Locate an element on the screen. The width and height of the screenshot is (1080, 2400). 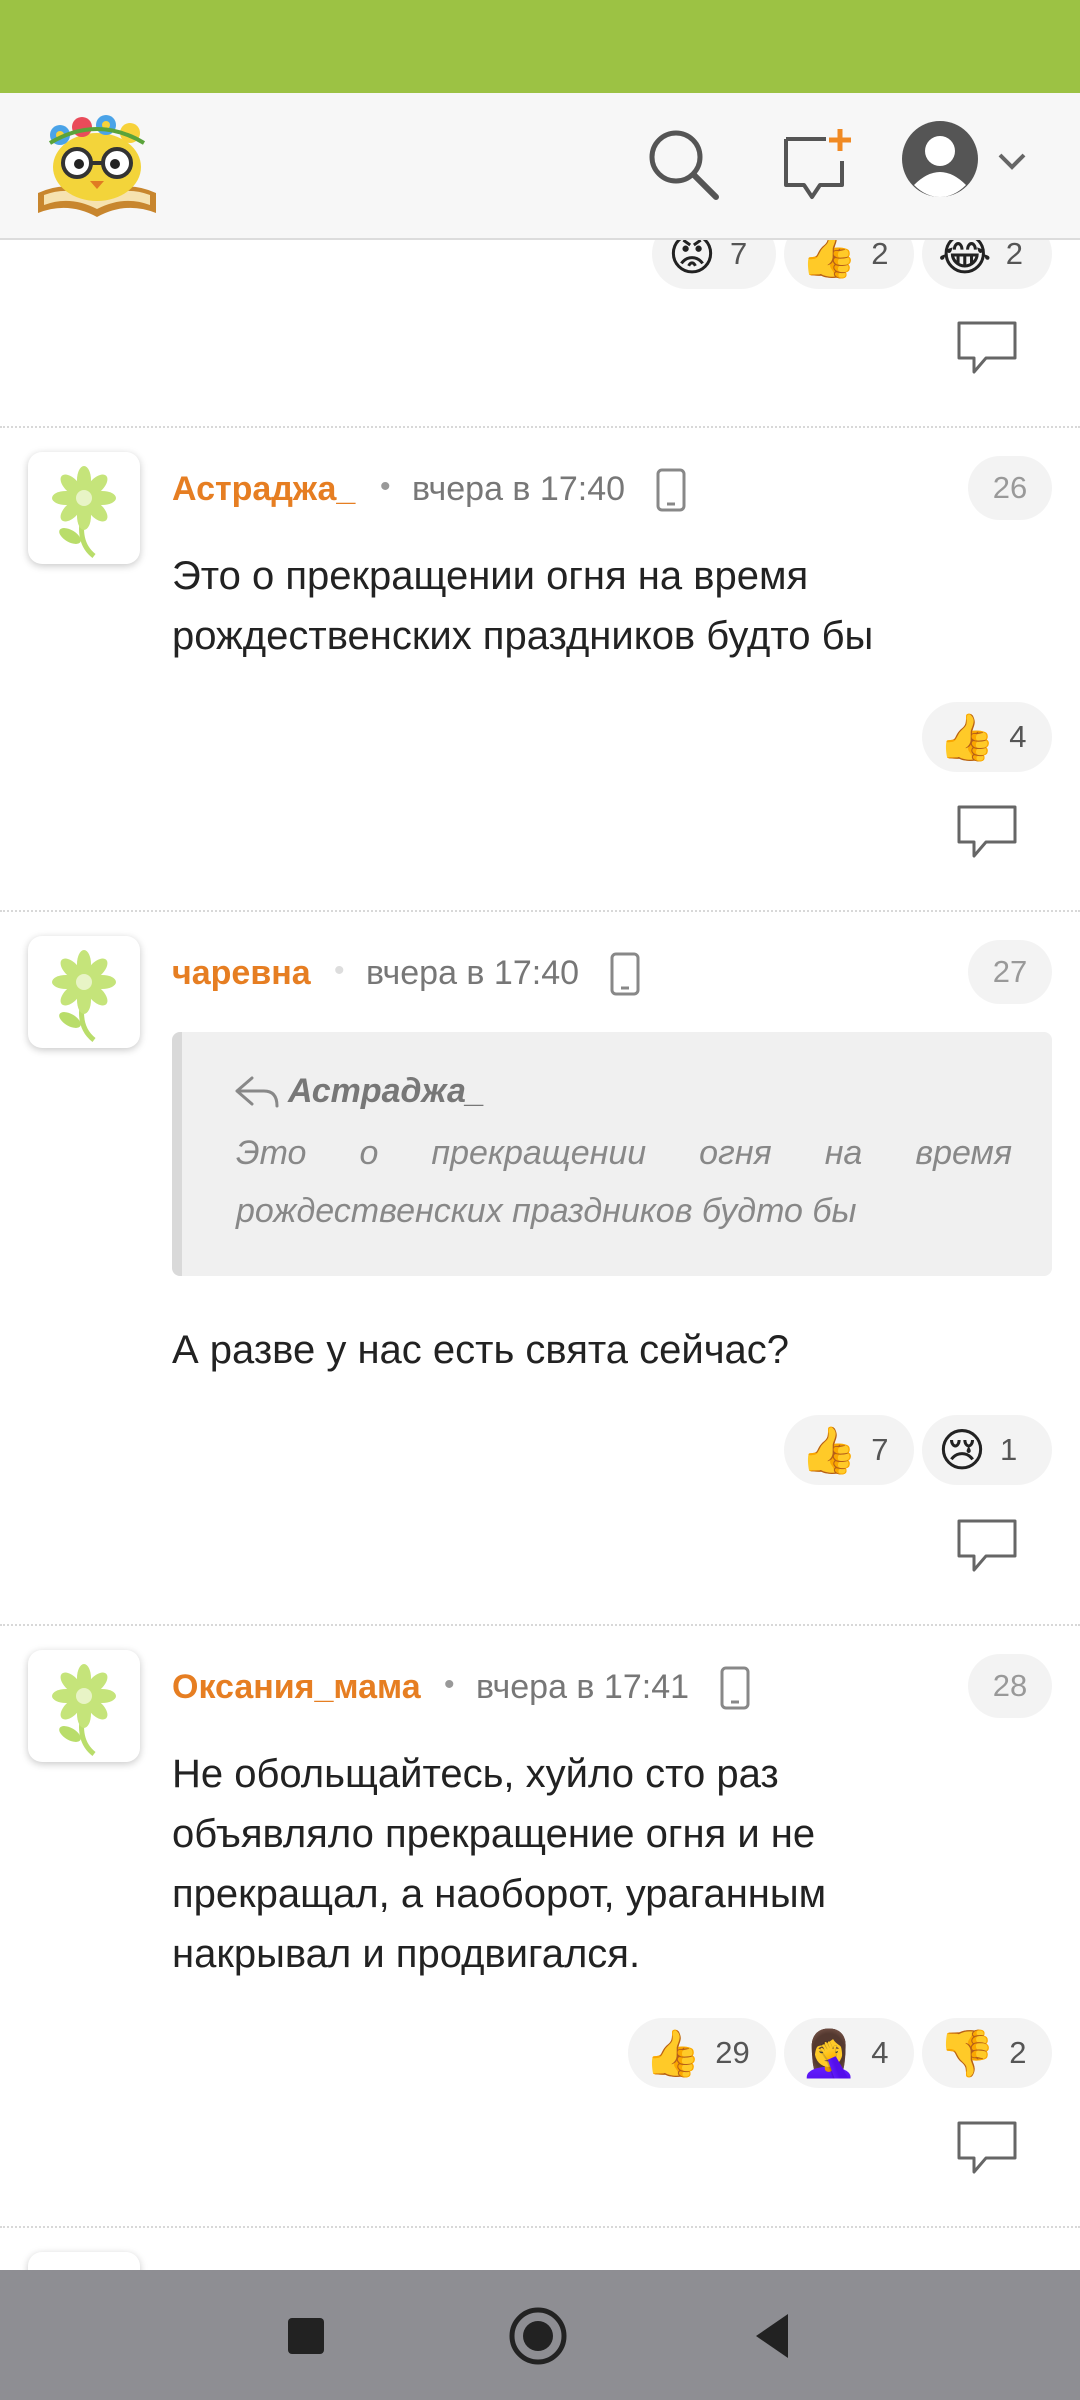
reaction-like: 👍 29 is located at coordinates (702, 2053).